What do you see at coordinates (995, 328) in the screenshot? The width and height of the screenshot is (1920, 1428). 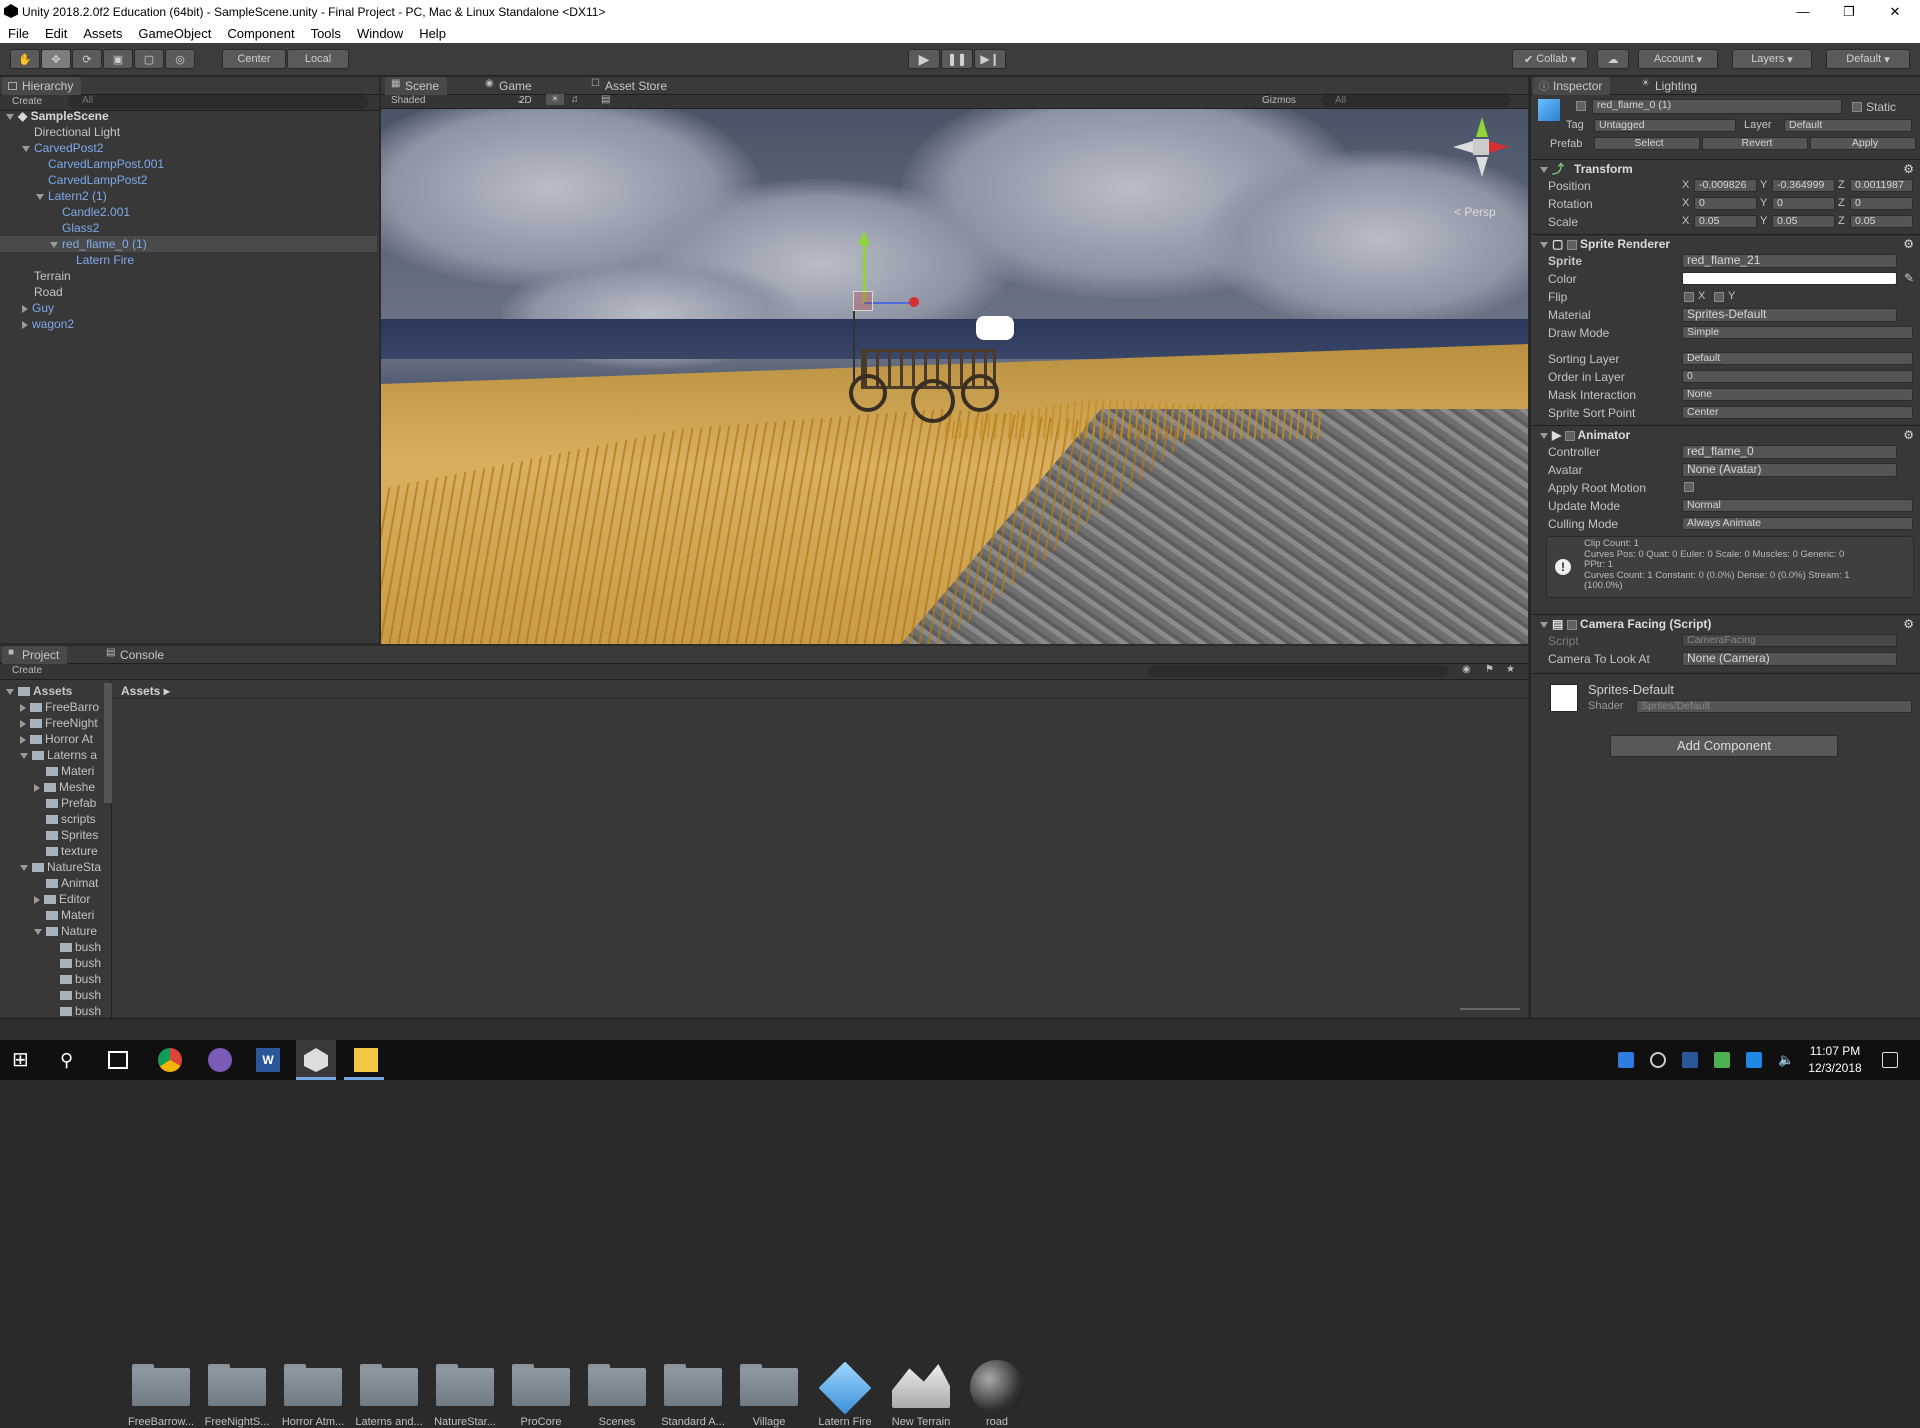 I see `camera-gizmo-icon` at bounding box center [995, 328].